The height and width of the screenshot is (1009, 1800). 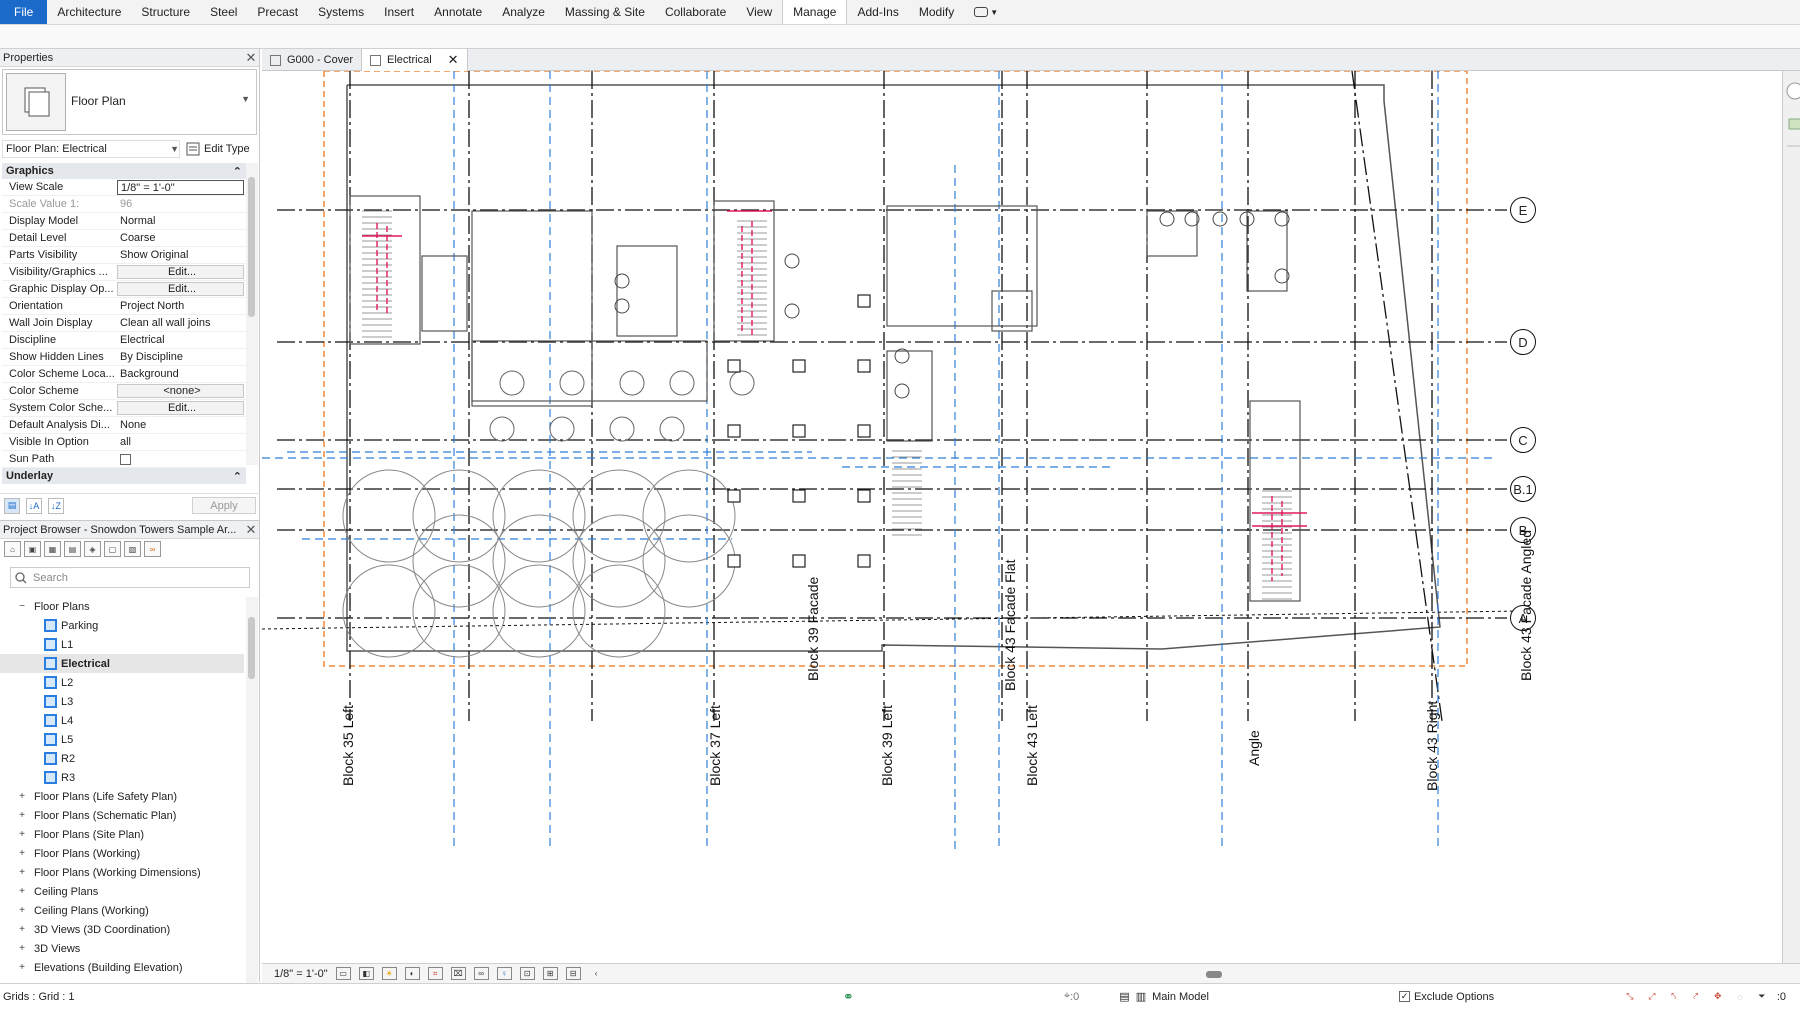 What do you see at coordinates (1032, 745) in the screenshot?
I see `grid-label: Block 43 Left` at bounding box center [1032, 745].